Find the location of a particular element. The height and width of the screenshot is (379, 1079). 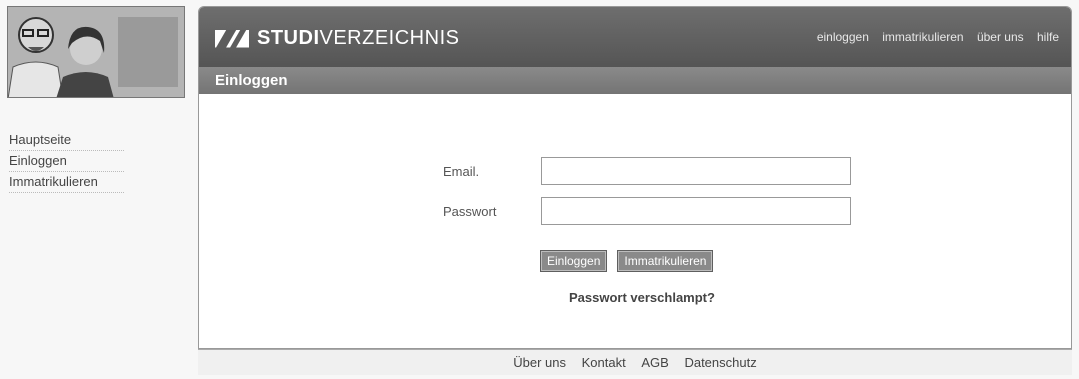

footer-link-datenschutz: Datenschutz is located at coordinates (720, 362).